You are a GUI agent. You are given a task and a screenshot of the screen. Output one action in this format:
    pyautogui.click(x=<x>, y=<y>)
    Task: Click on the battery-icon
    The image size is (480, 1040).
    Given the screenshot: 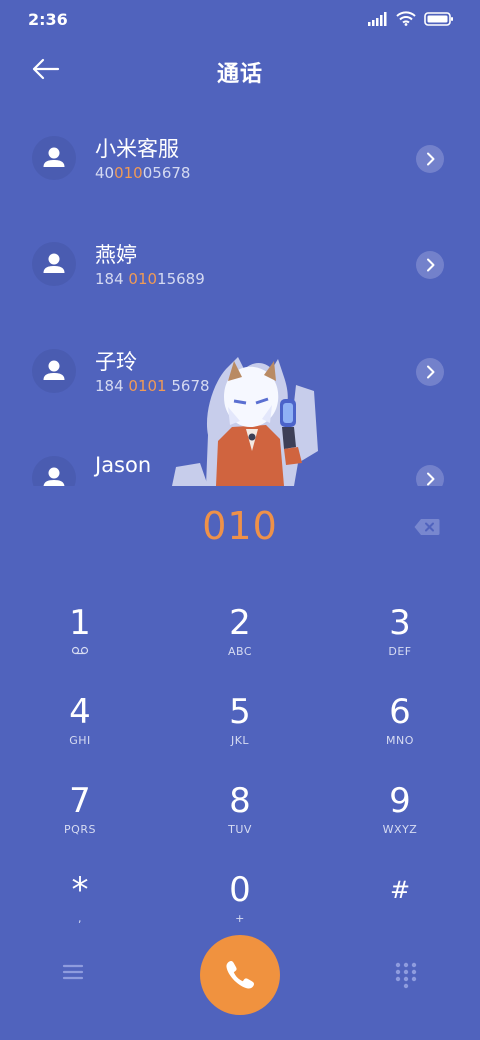 What is the action you would take?
    pyautogui.click(x=438, y=18)
    